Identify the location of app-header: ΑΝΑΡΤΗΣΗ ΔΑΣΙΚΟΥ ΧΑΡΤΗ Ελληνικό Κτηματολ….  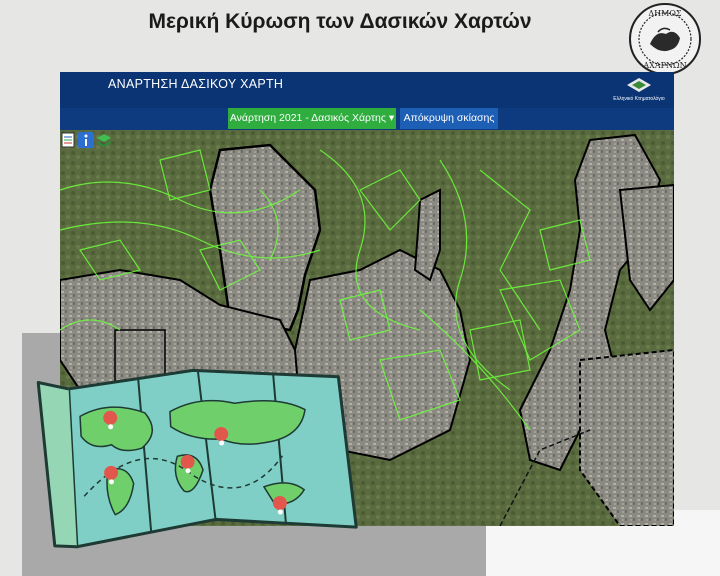
(367, 90).